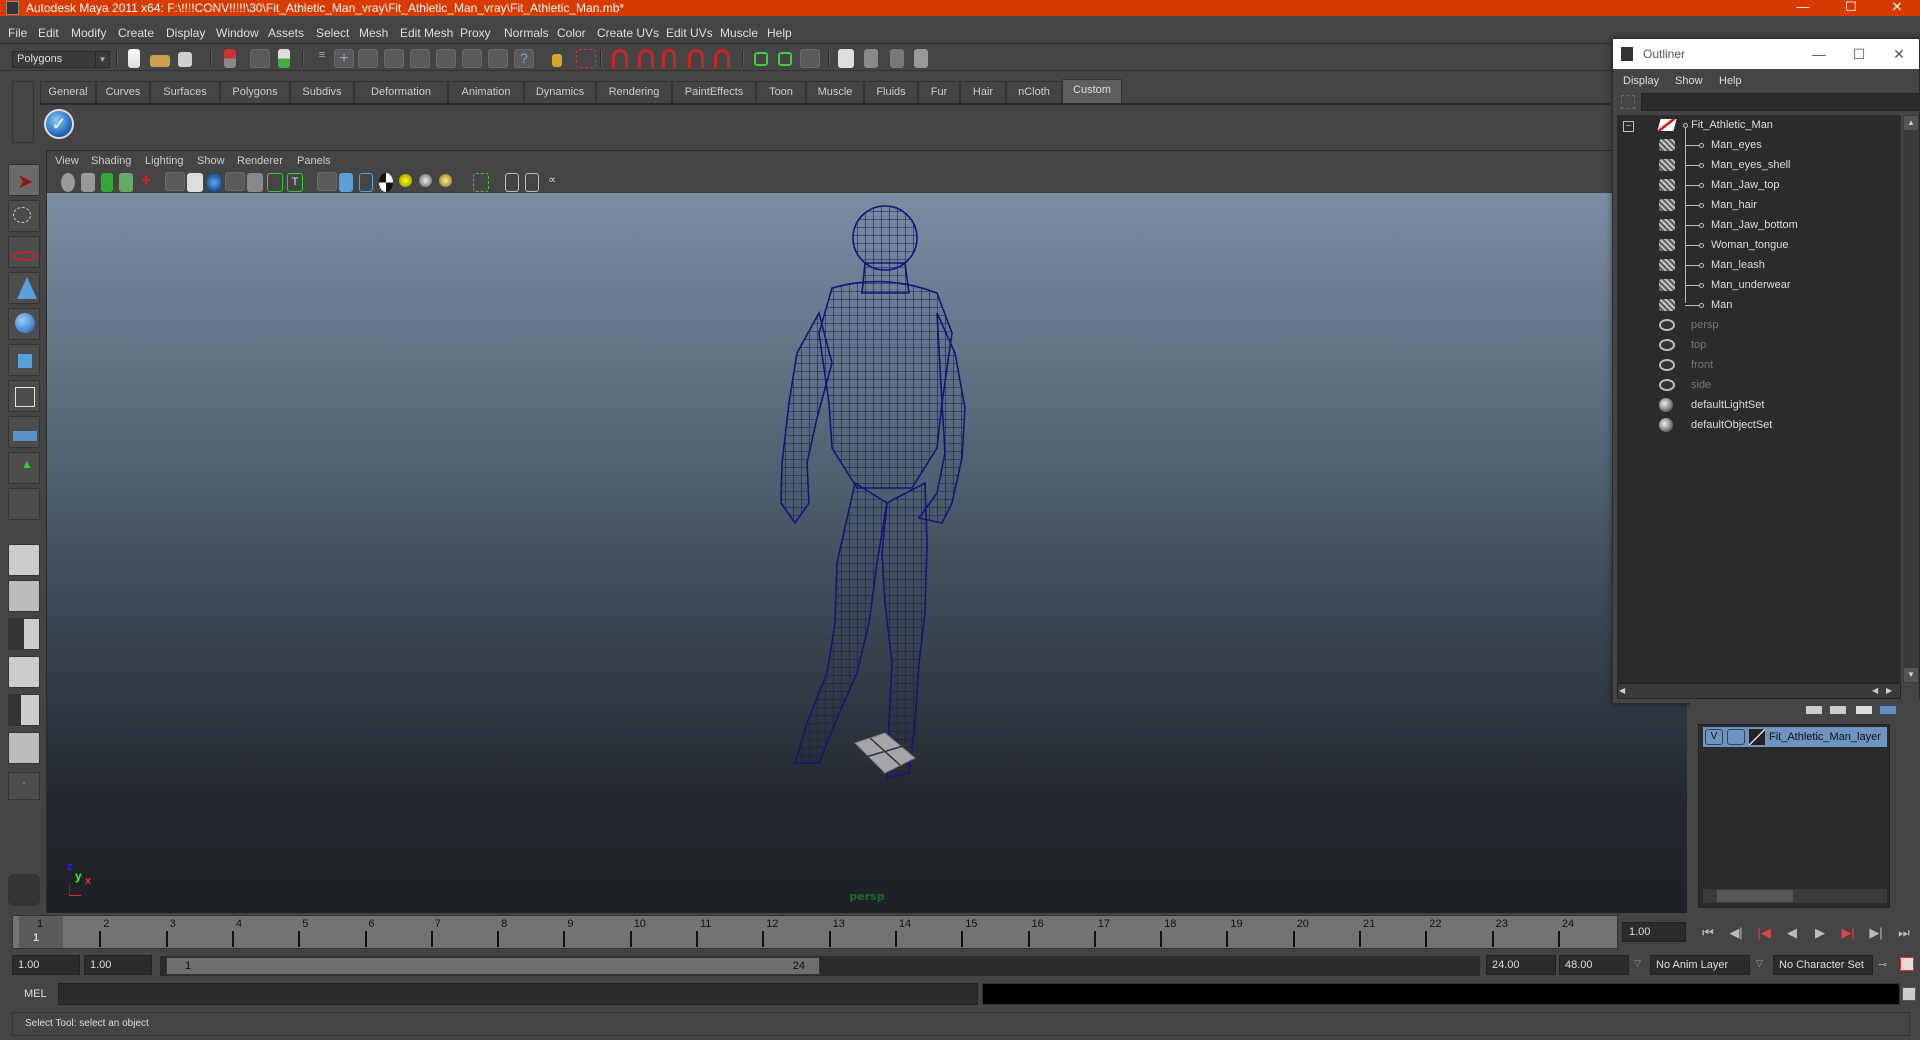 This screenshot has width=1920, height=1040. Describe the element at coordinates (1911, 675) in the screenshot. I see `scroll-down-icon: ▼` at that location.